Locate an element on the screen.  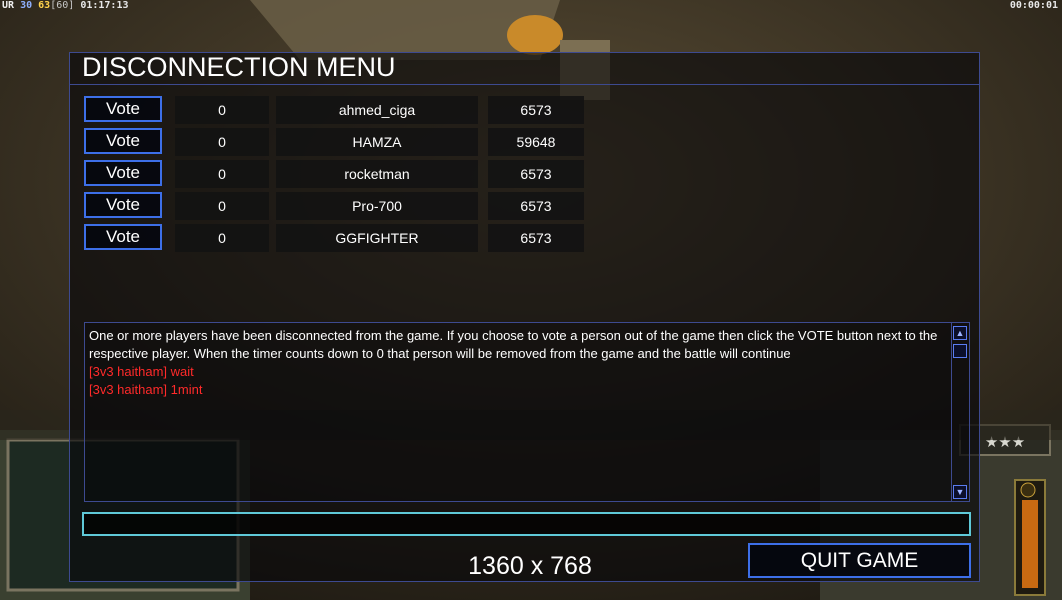
fps-and-game-clock: UR 30 63[60] 01:17:13 is located at coordinates (65, 5).